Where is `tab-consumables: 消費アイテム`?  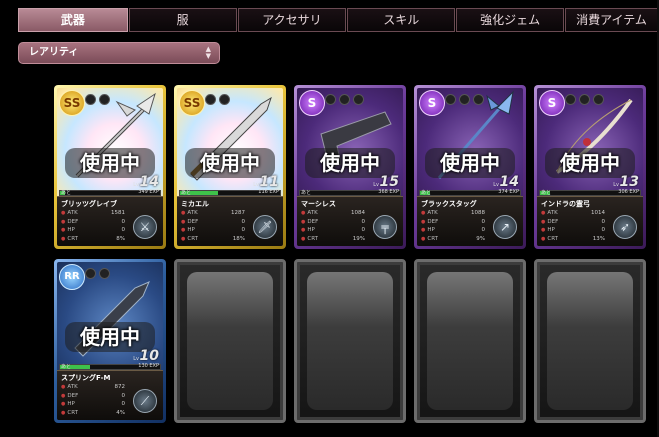 tab-consumables: 消費アイテム is located at coordinates (611, 20).